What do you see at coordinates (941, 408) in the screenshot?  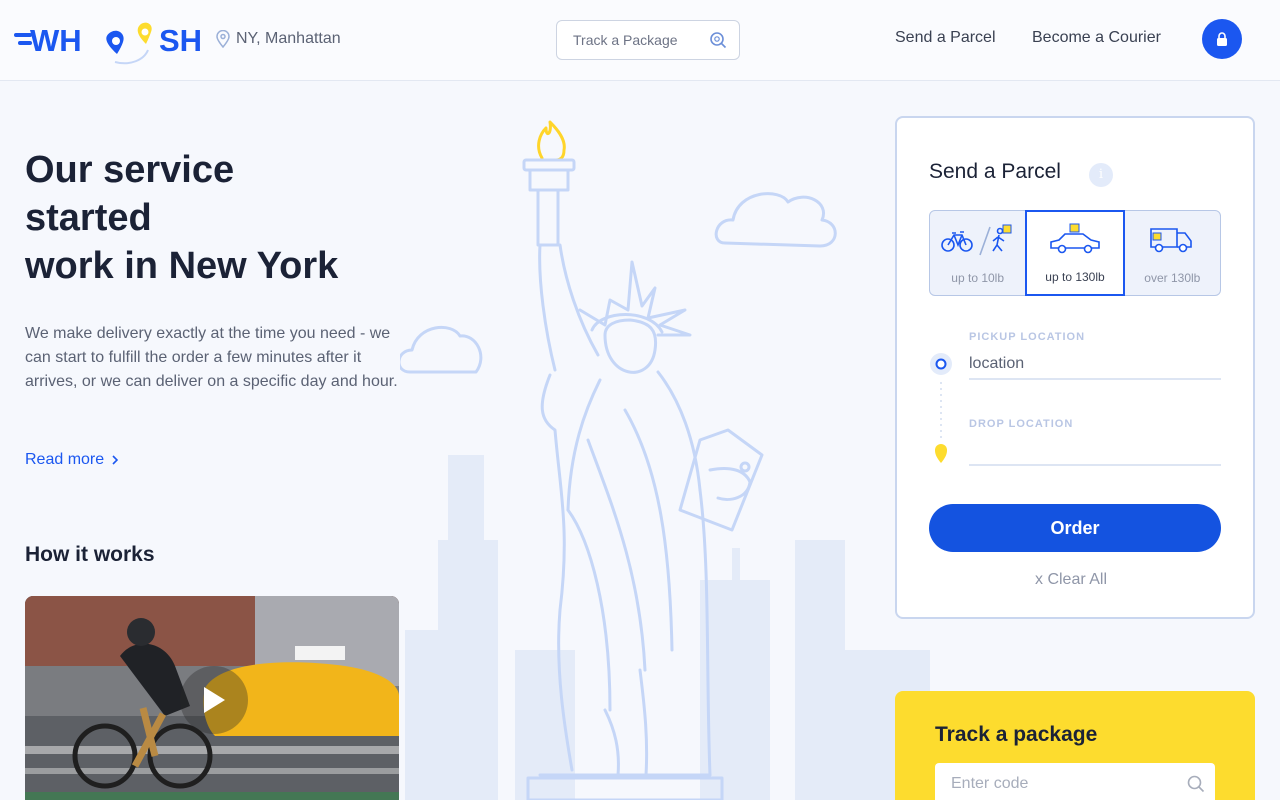 I see `route-line` at bounding box center [941, 408].